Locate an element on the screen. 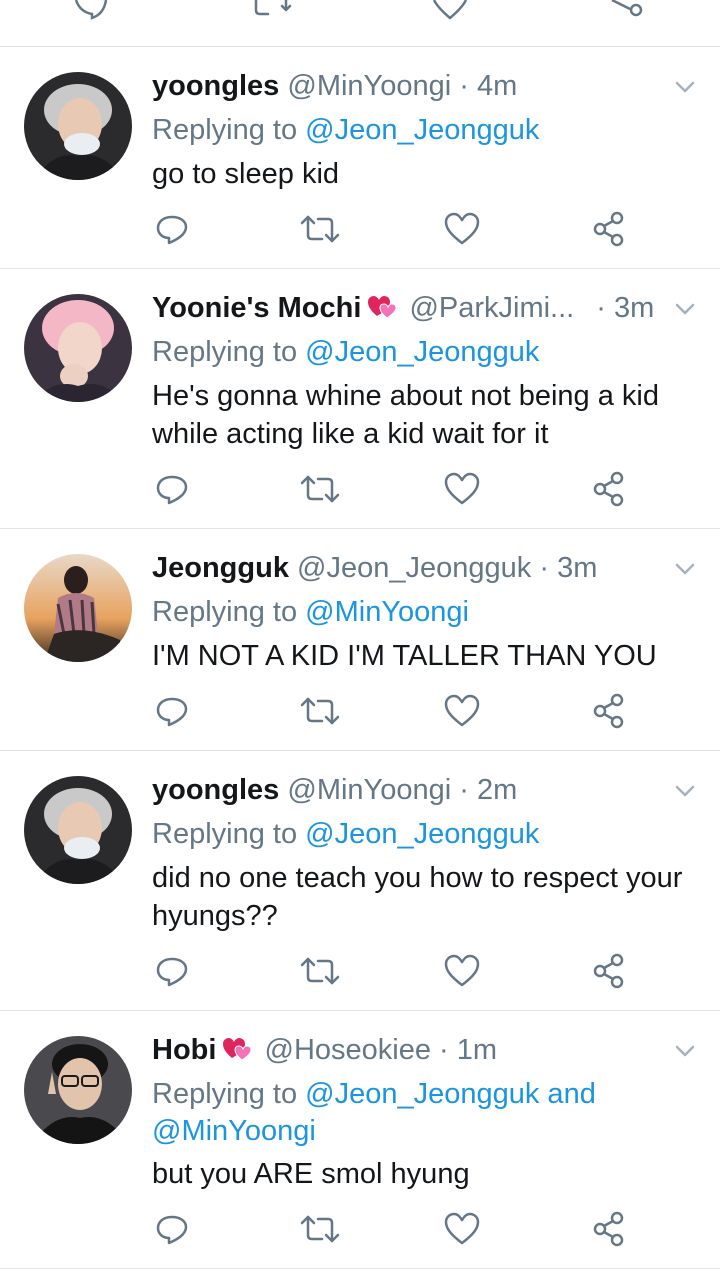 The image size is (720, 1273). tweet-text: but you ARE smol hyung is located at coordinates (311, 1174).